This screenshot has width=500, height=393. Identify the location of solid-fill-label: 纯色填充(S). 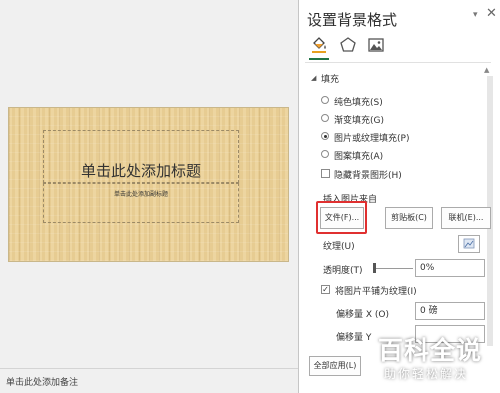
(358, 101).